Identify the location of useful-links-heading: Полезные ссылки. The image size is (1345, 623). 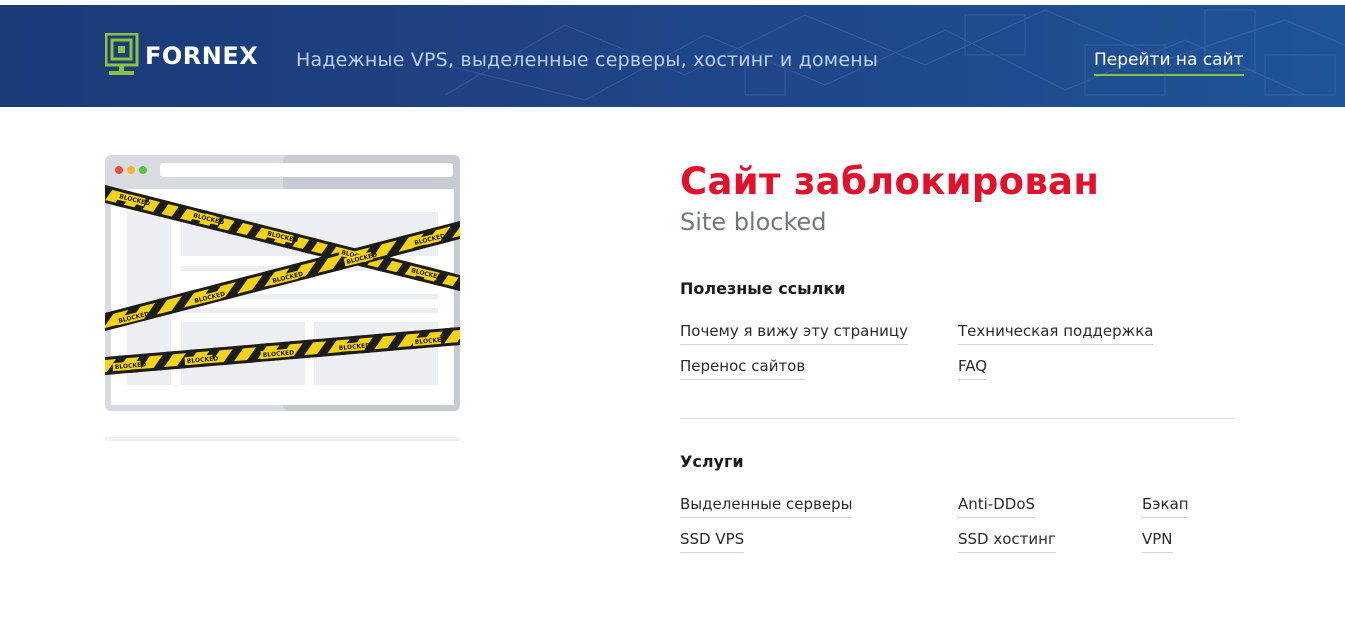
(763, 288).